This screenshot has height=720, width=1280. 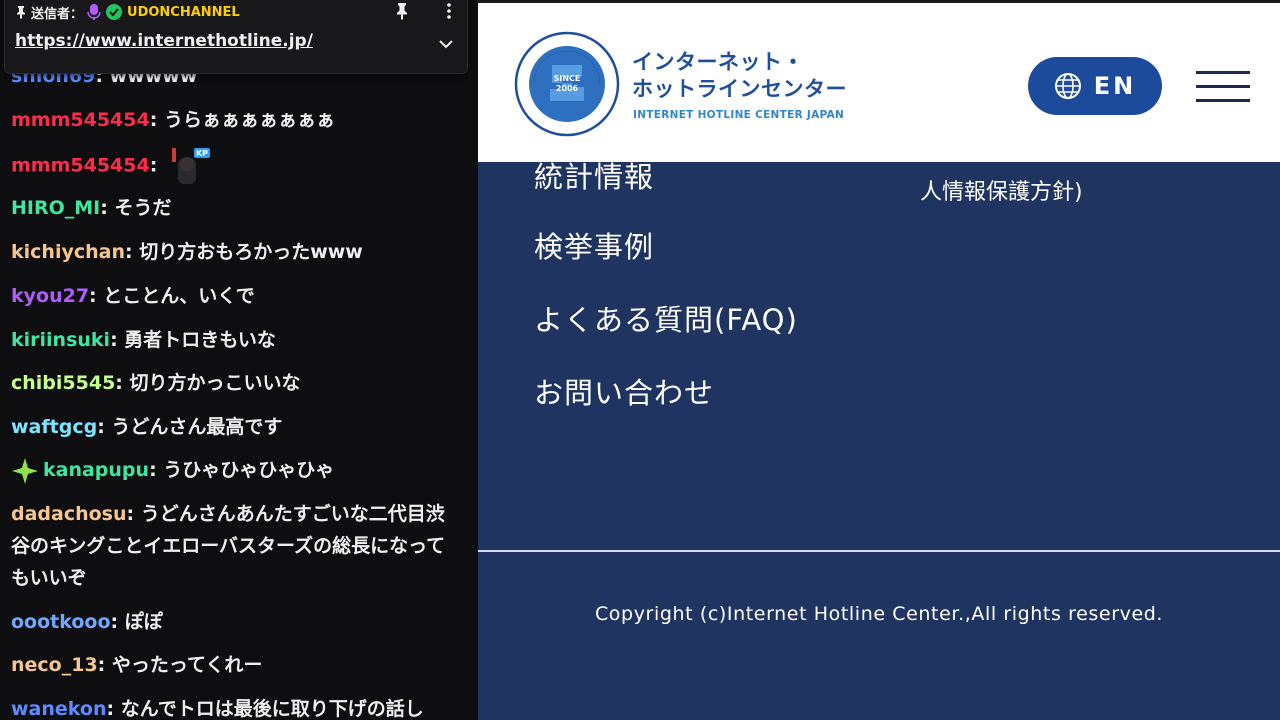 I want to click on site-logo-english: INTERNET HOTLINE CENTER JAPAN, so click(x=739, y=115).